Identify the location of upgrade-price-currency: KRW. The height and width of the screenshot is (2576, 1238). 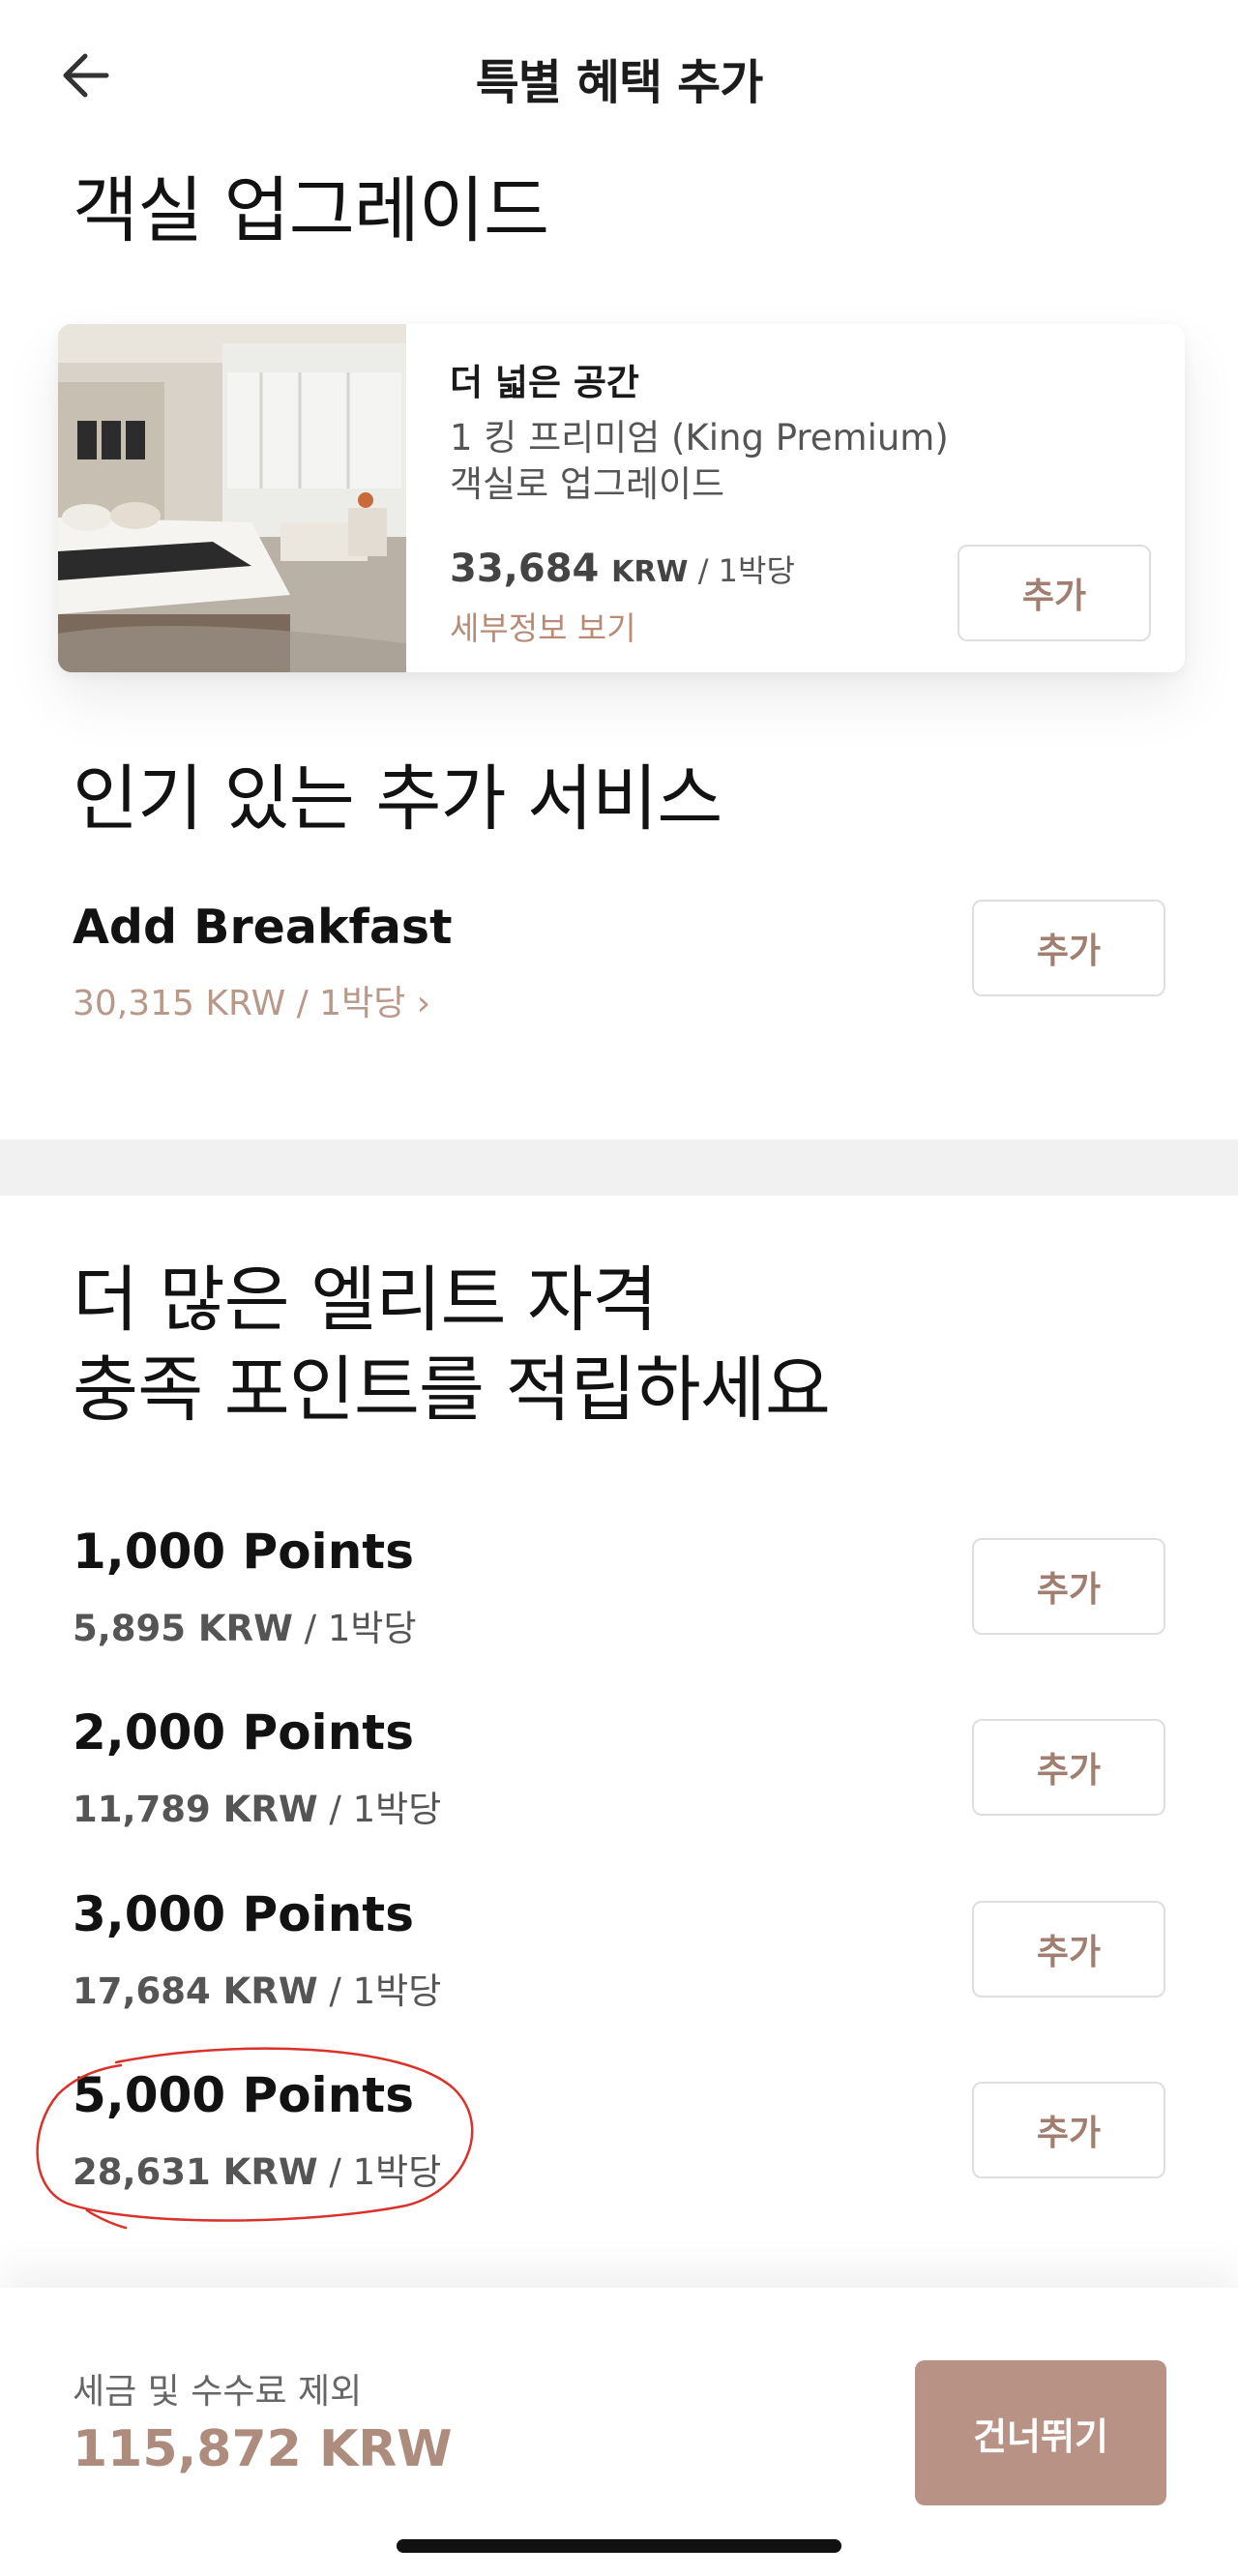
(650, 572).